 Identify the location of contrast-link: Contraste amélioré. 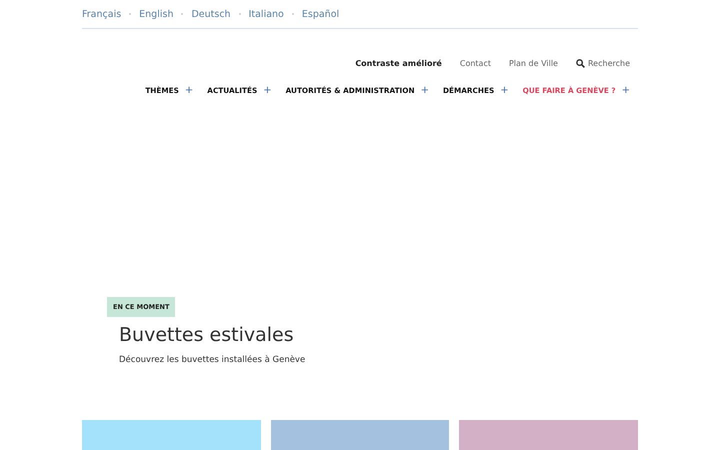
(398, 63).